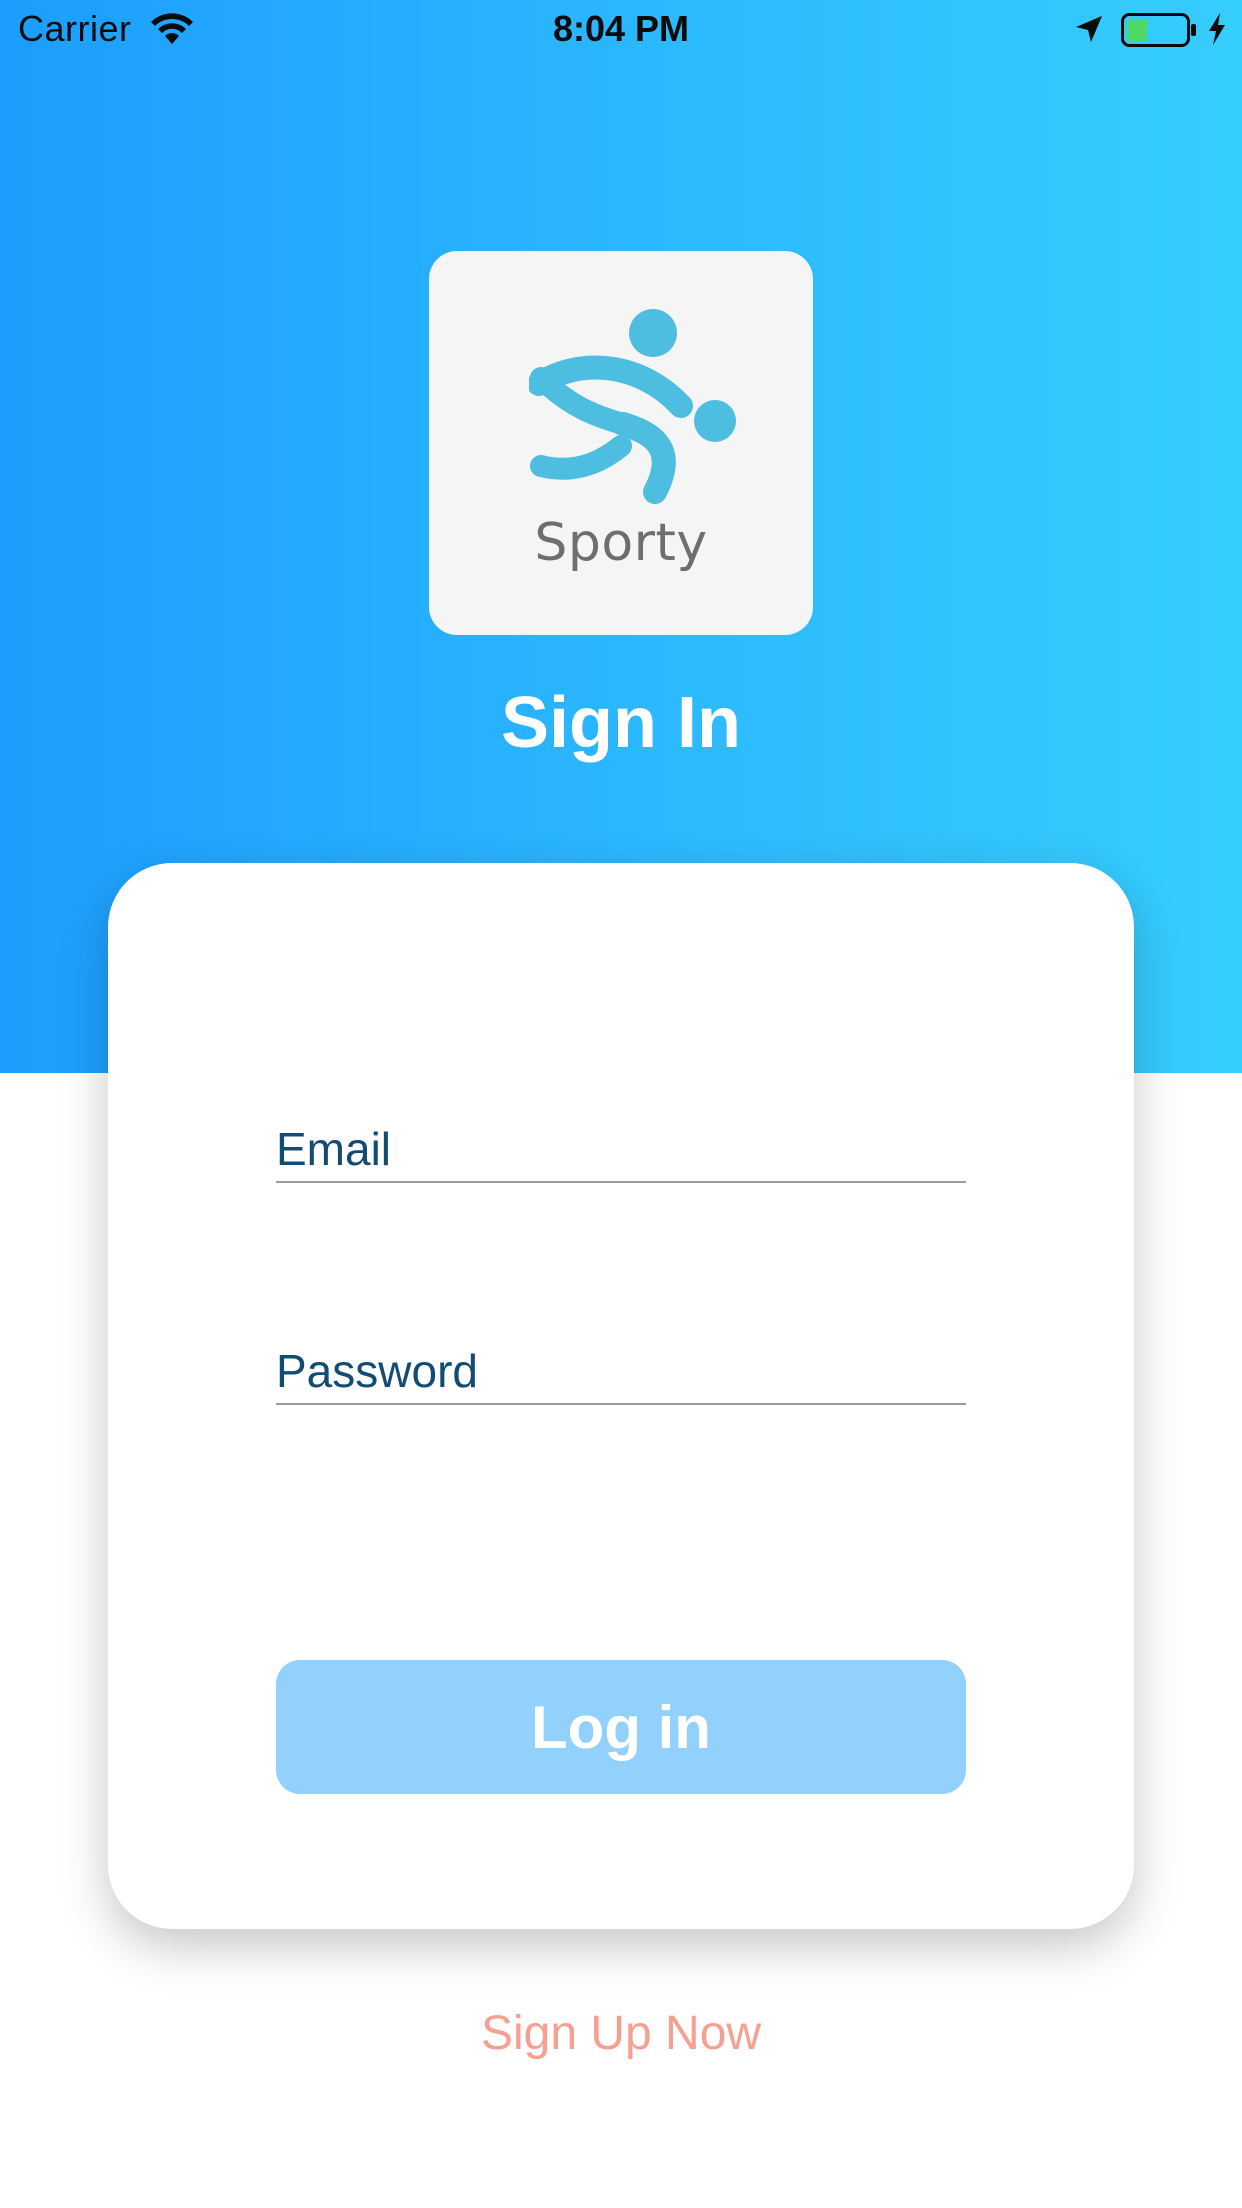 The image size is (1242, 2208). I want to click on password-field, so click(621, 1374).